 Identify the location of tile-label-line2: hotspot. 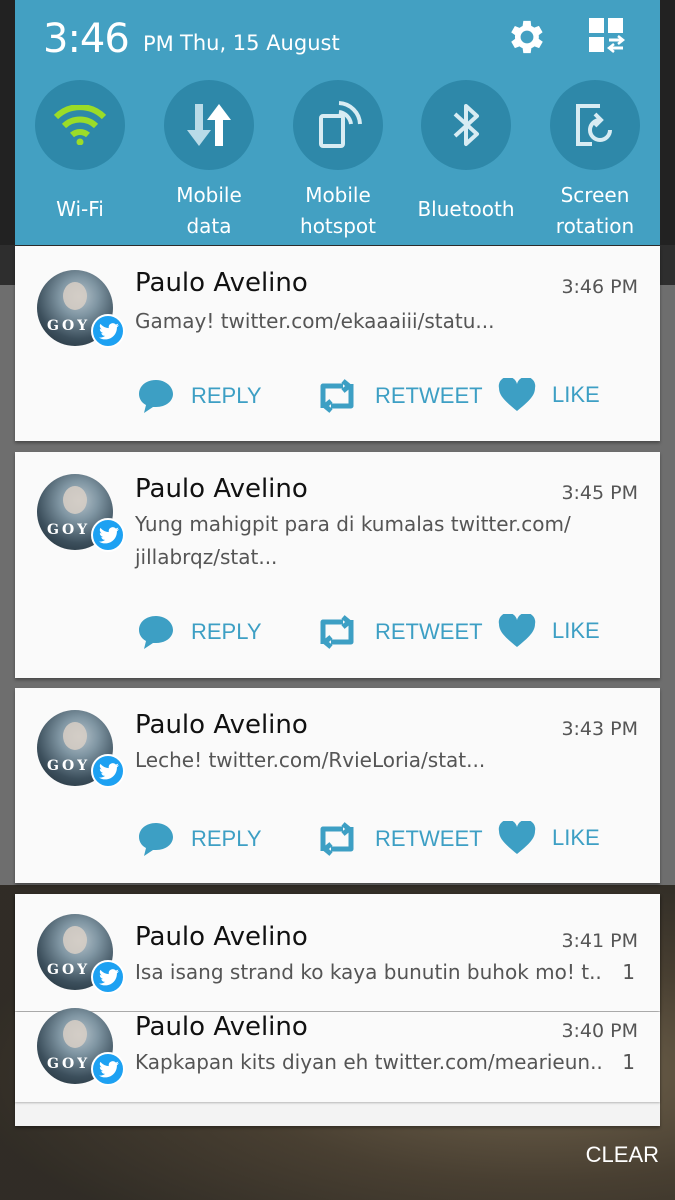
(338, 226).